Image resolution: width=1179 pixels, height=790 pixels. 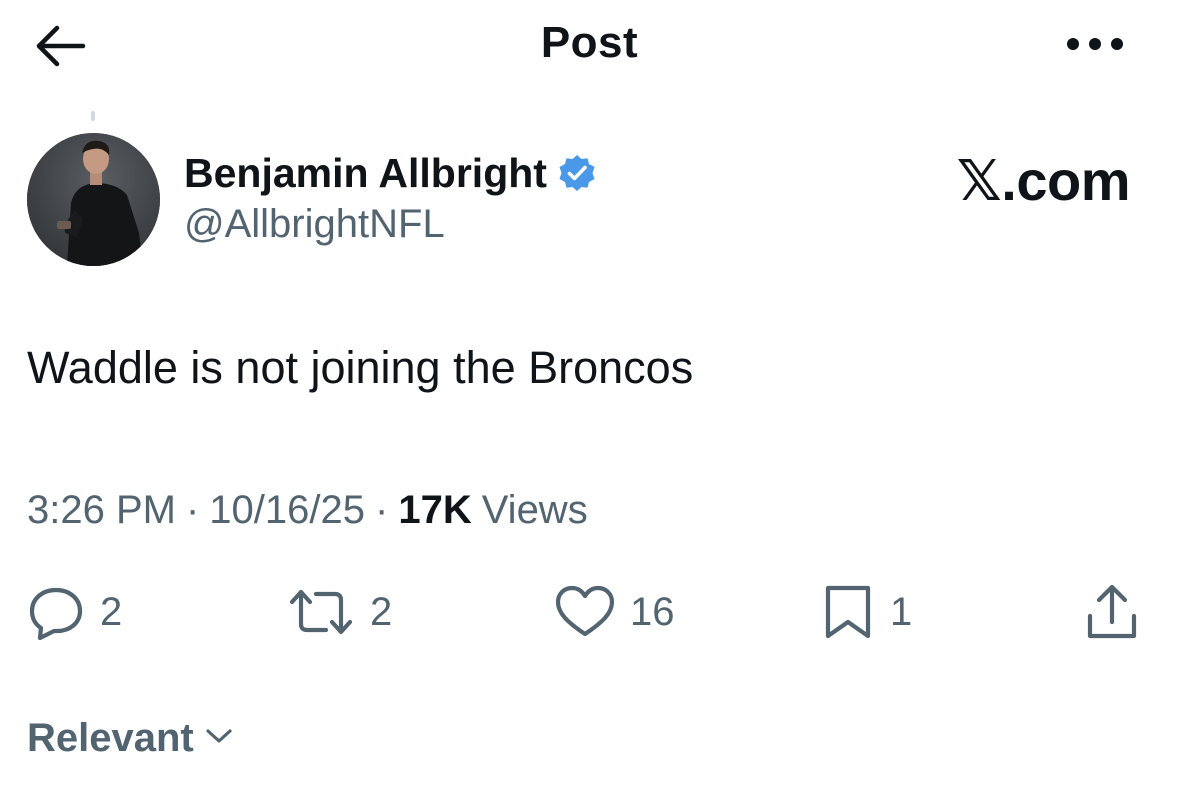 What do you see at coordinates (652, 611) in the screenshot?
I see `like-count: 16` at bounding box center [652, 611].